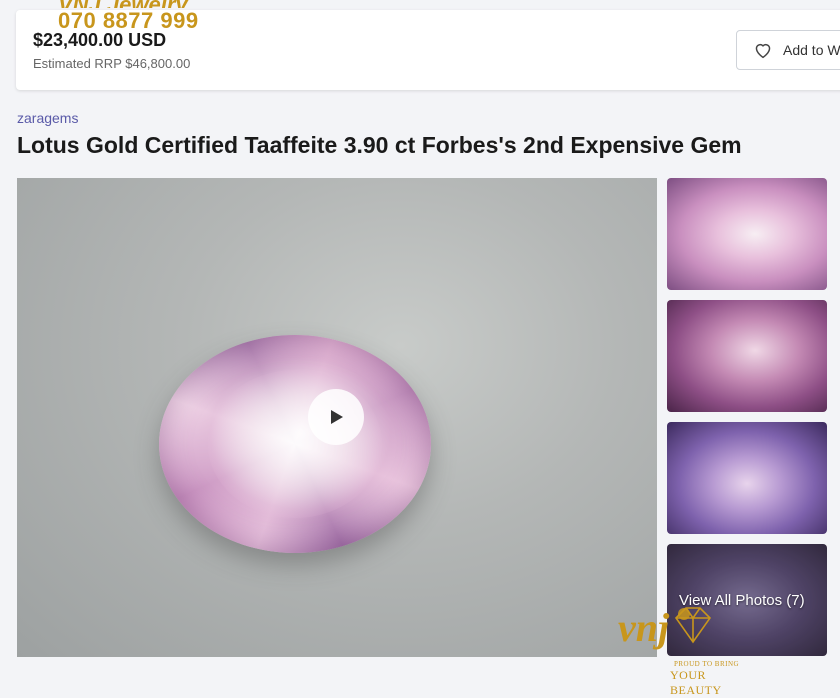 Image resolution: width=840 pixels, height=698 pixels. Describe the element at coordinates (128, 4) in the screenshot. I see `watermark-brand: VNJ Jewelry` at that location.